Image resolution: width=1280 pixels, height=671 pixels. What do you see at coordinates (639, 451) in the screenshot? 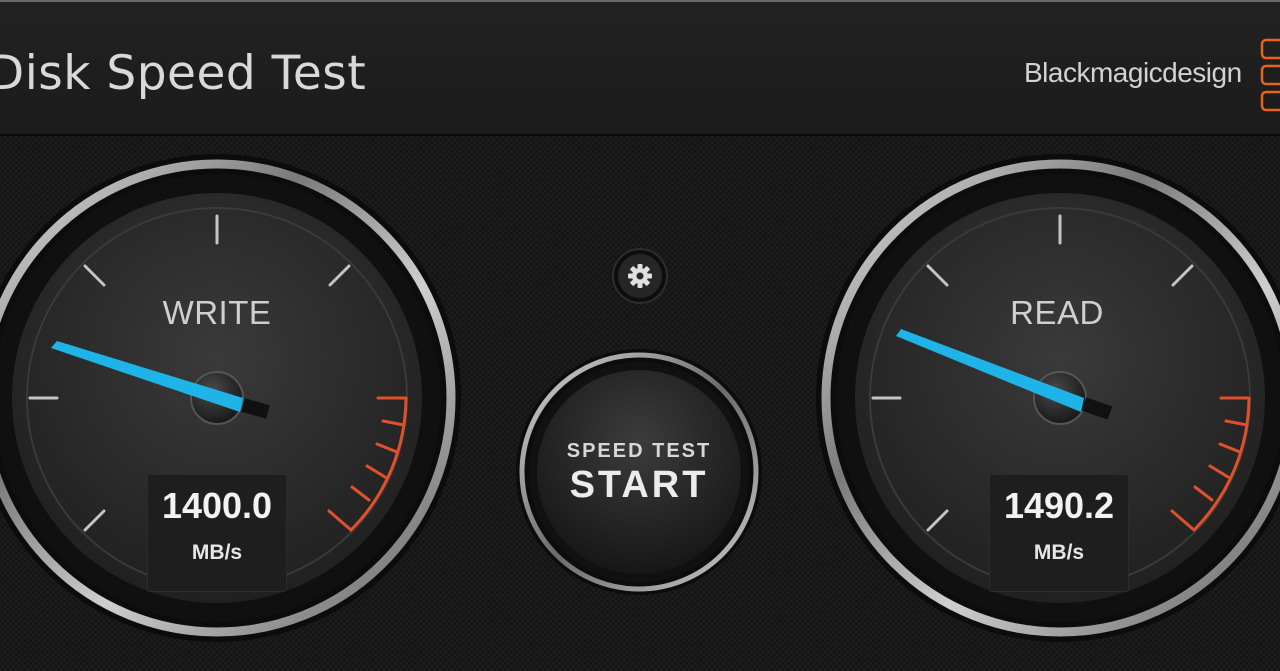
I see `start-button-subtitle: SPEED TEST` at bounding box center [639, 451].